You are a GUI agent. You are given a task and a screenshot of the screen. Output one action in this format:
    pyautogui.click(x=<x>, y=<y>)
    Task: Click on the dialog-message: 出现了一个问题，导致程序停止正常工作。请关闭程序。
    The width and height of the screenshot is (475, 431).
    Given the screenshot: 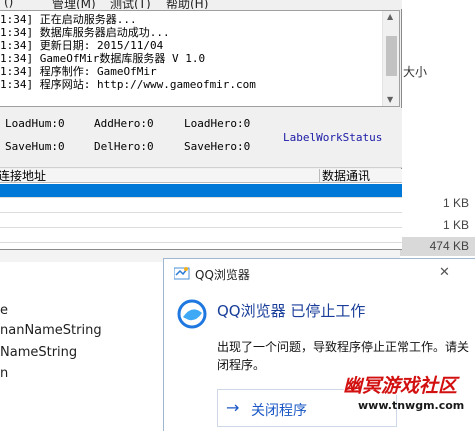 What is the action you would take?
    pyautogui.click(x=343, y=356)
    